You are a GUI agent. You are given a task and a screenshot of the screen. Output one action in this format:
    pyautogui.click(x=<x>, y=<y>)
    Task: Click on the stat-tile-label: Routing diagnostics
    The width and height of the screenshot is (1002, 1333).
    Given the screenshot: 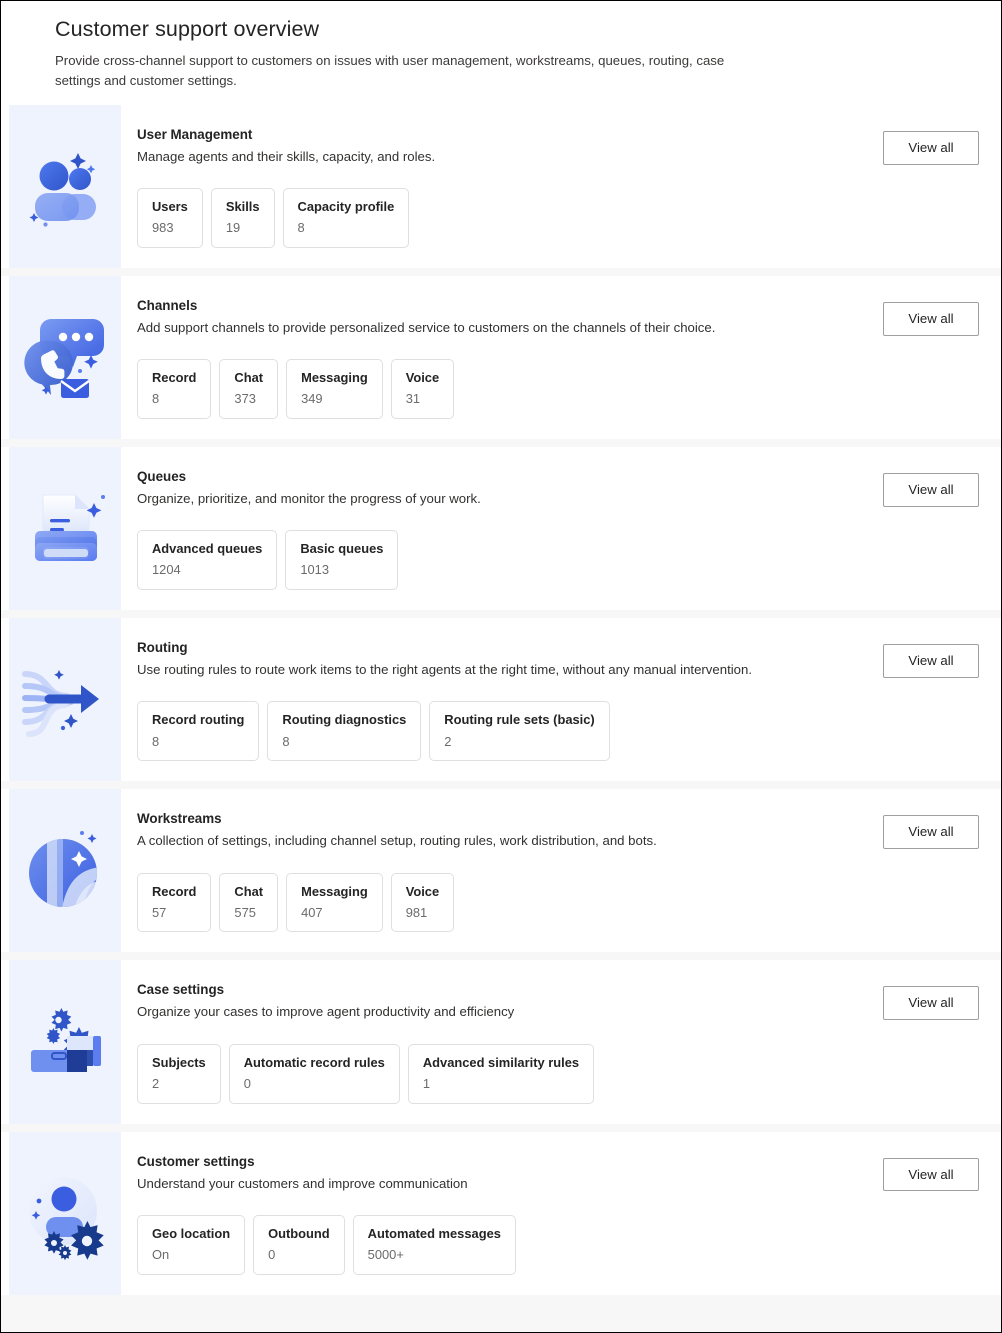 What is the action you would take?
    pyautogui.click(x=344, y=720)
    